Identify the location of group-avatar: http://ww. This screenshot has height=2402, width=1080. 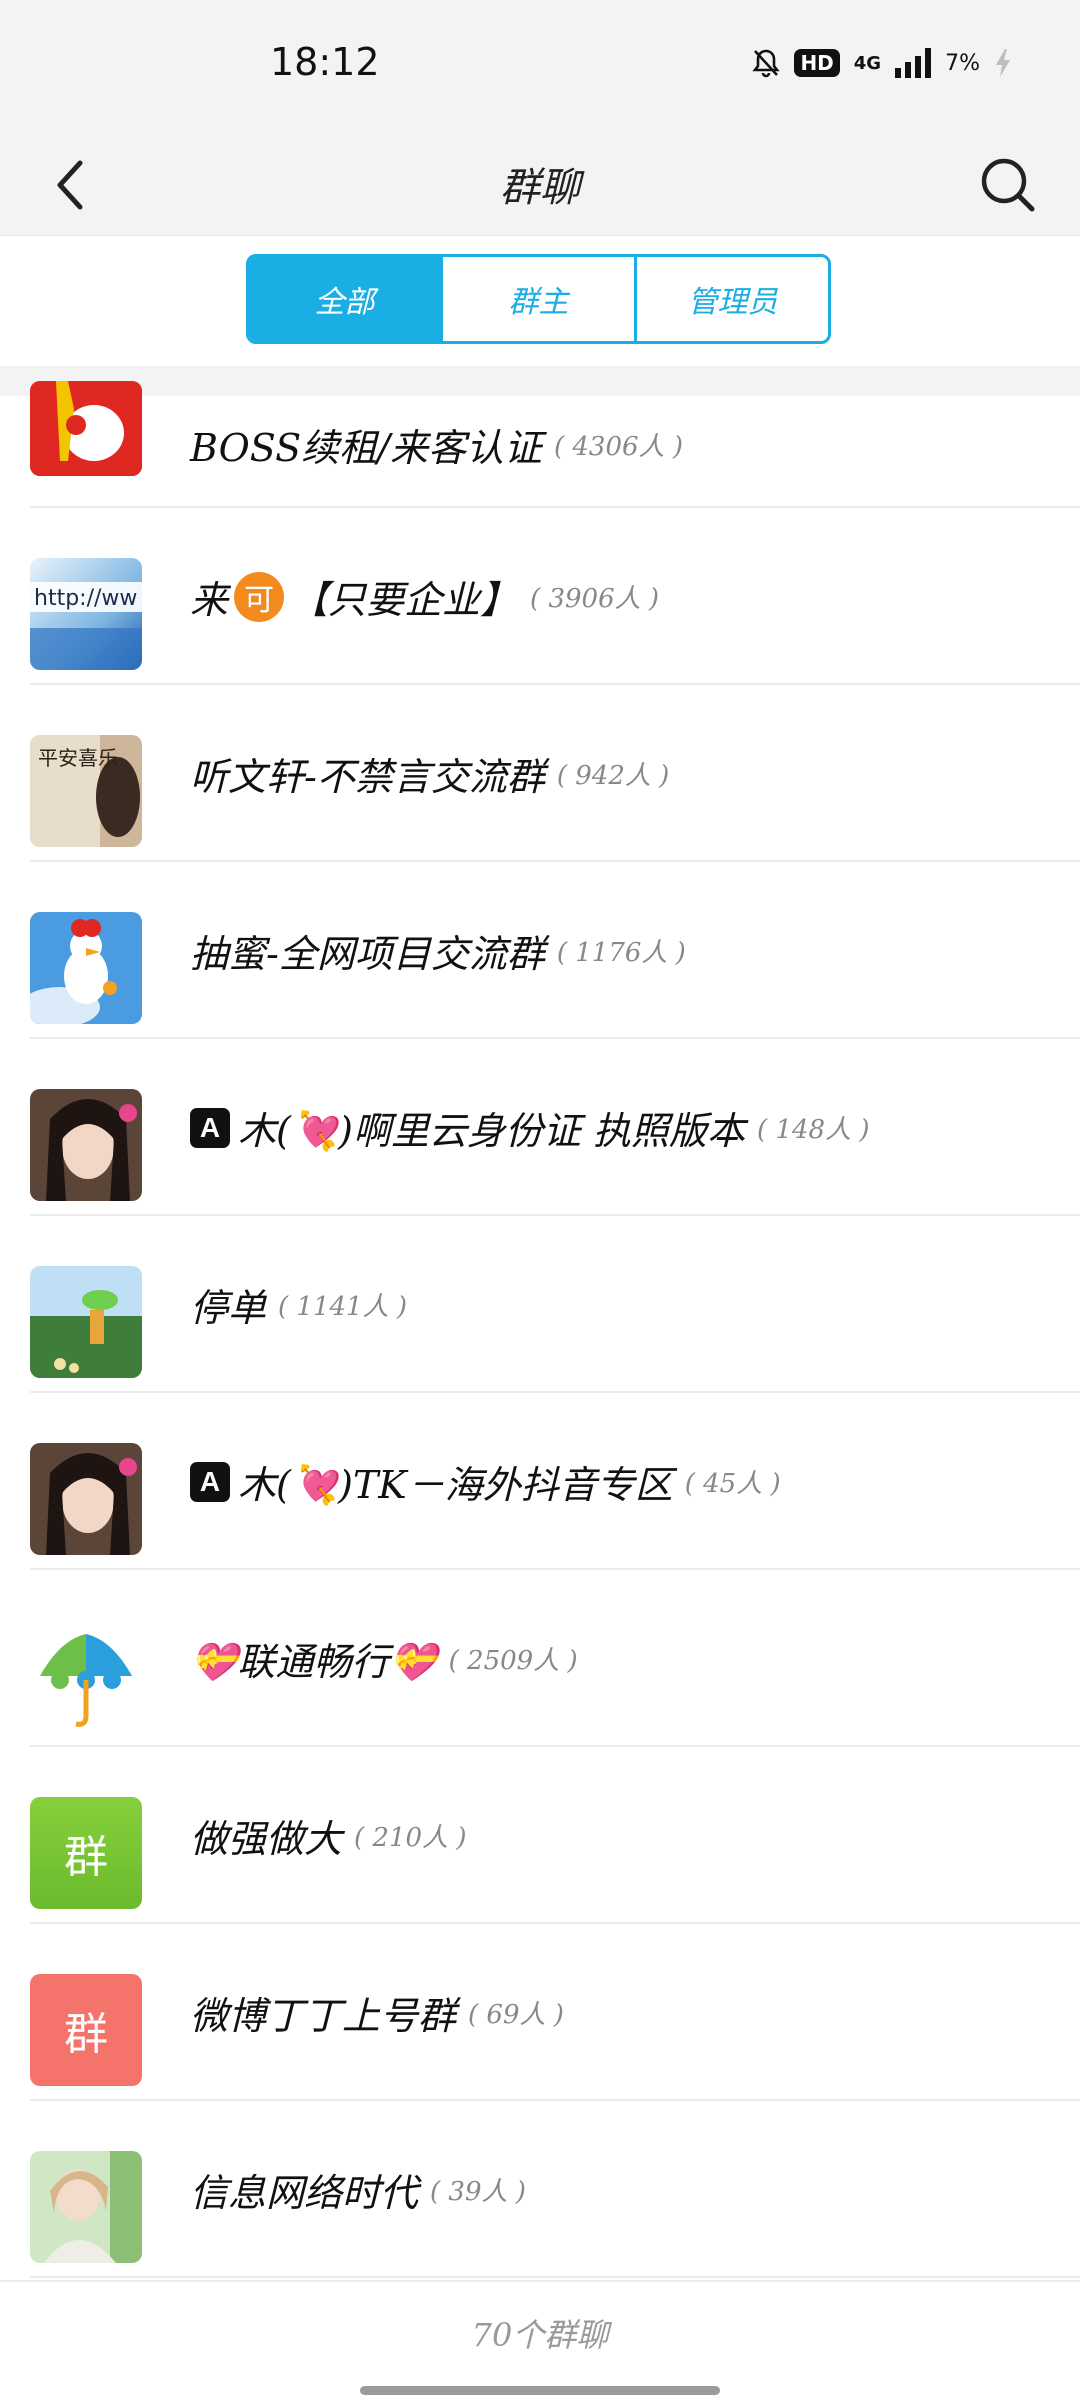
(86, 614).